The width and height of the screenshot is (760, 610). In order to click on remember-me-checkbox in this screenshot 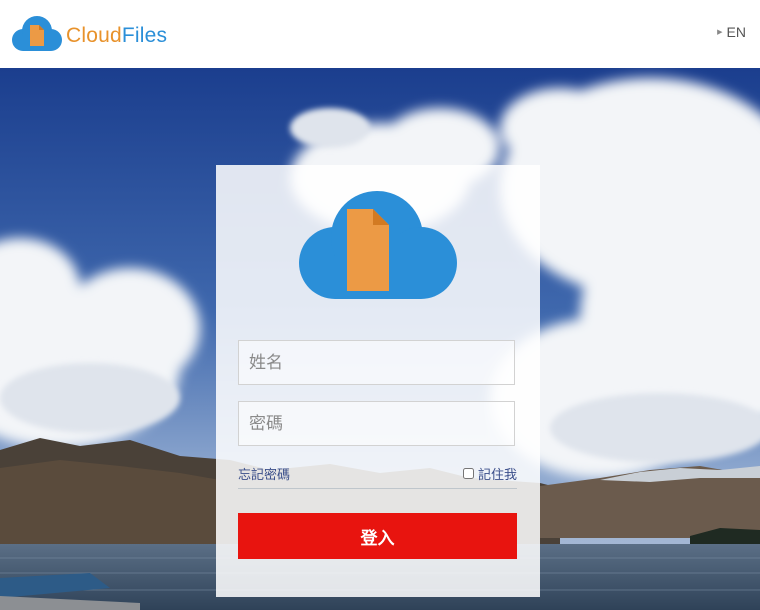, I will do `click(468, 473)`.